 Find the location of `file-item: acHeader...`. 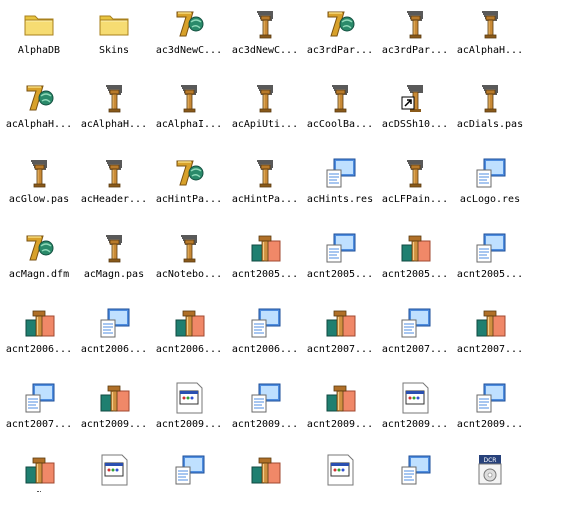

file-item: acHeader... is located at coordinates (114, 188).